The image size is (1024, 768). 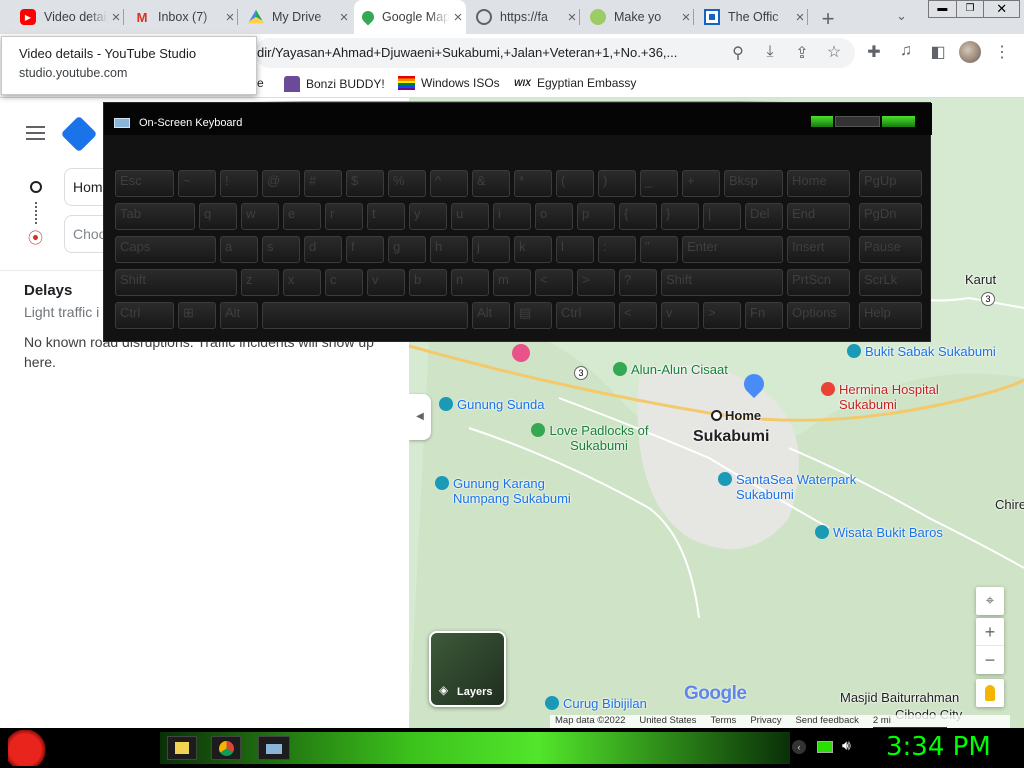 What do you see at coordinates (938, 747) in the screenshot?
I see `taskbar-clock: 3:34 PM` at bounding box center [938, 747].